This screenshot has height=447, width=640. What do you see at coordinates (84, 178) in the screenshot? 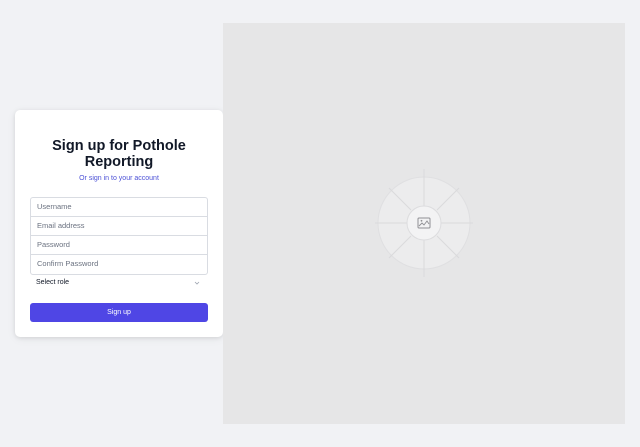
I see `signin-prompt-prefix: Or` at bounding box center [84, 178].